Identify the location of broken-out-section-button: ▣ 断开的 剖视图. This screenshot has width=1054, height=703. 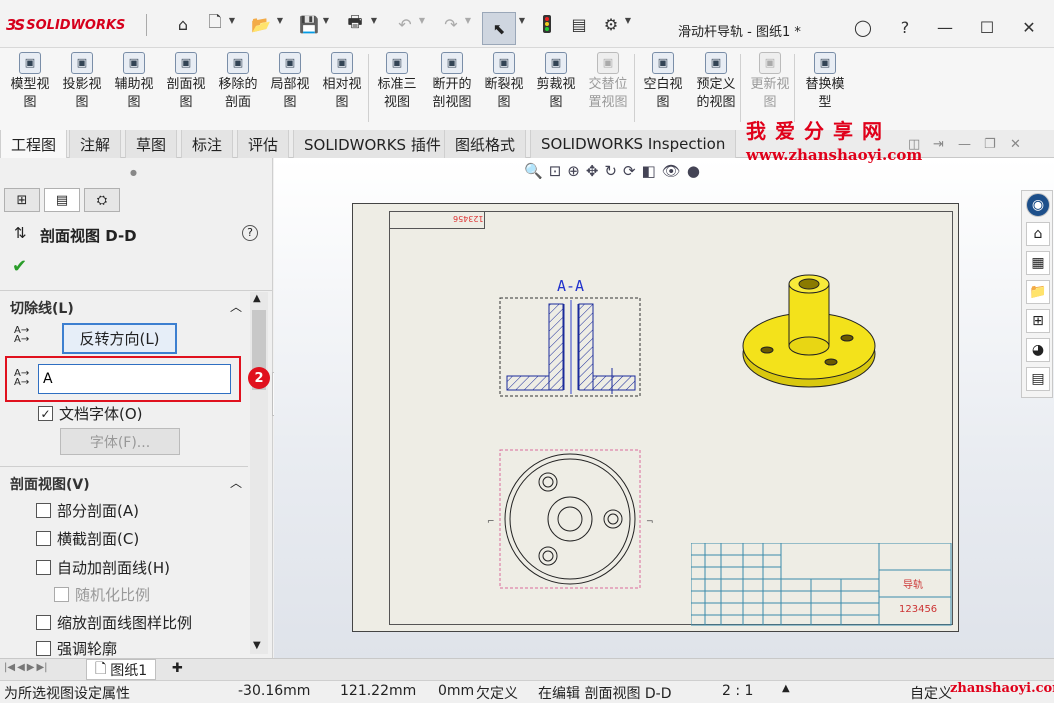
(452, 89).